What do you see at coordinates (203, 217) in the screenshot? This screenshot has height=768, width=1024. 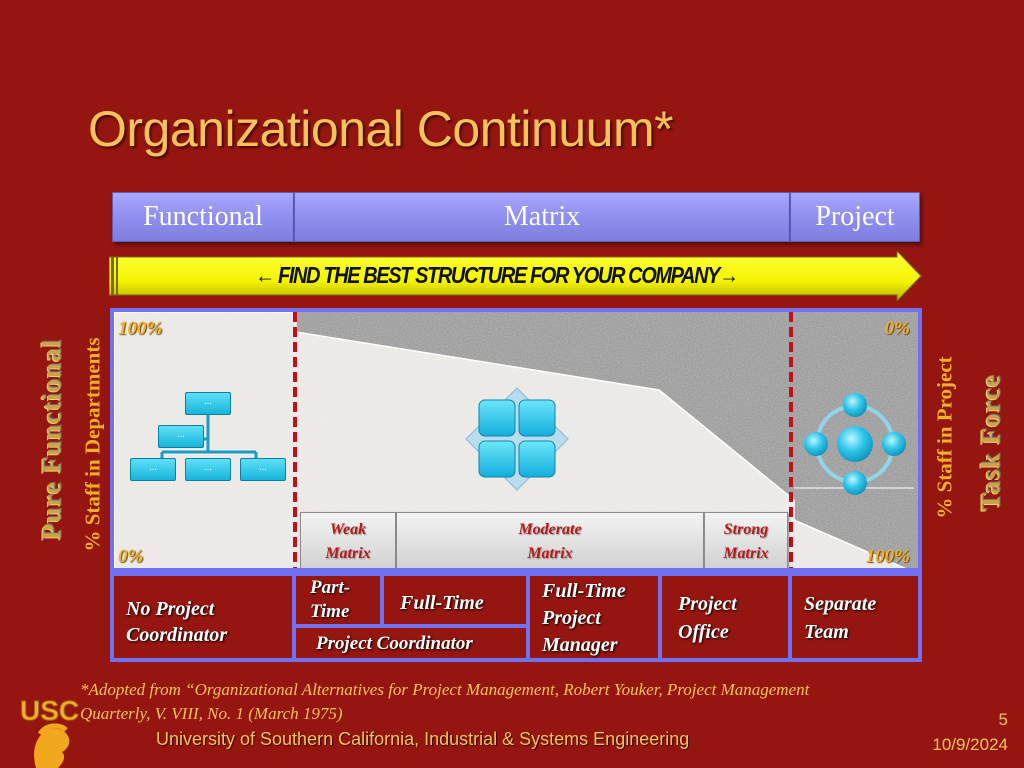 I see `band-functional: Functional` at bounding box center [203, 217].